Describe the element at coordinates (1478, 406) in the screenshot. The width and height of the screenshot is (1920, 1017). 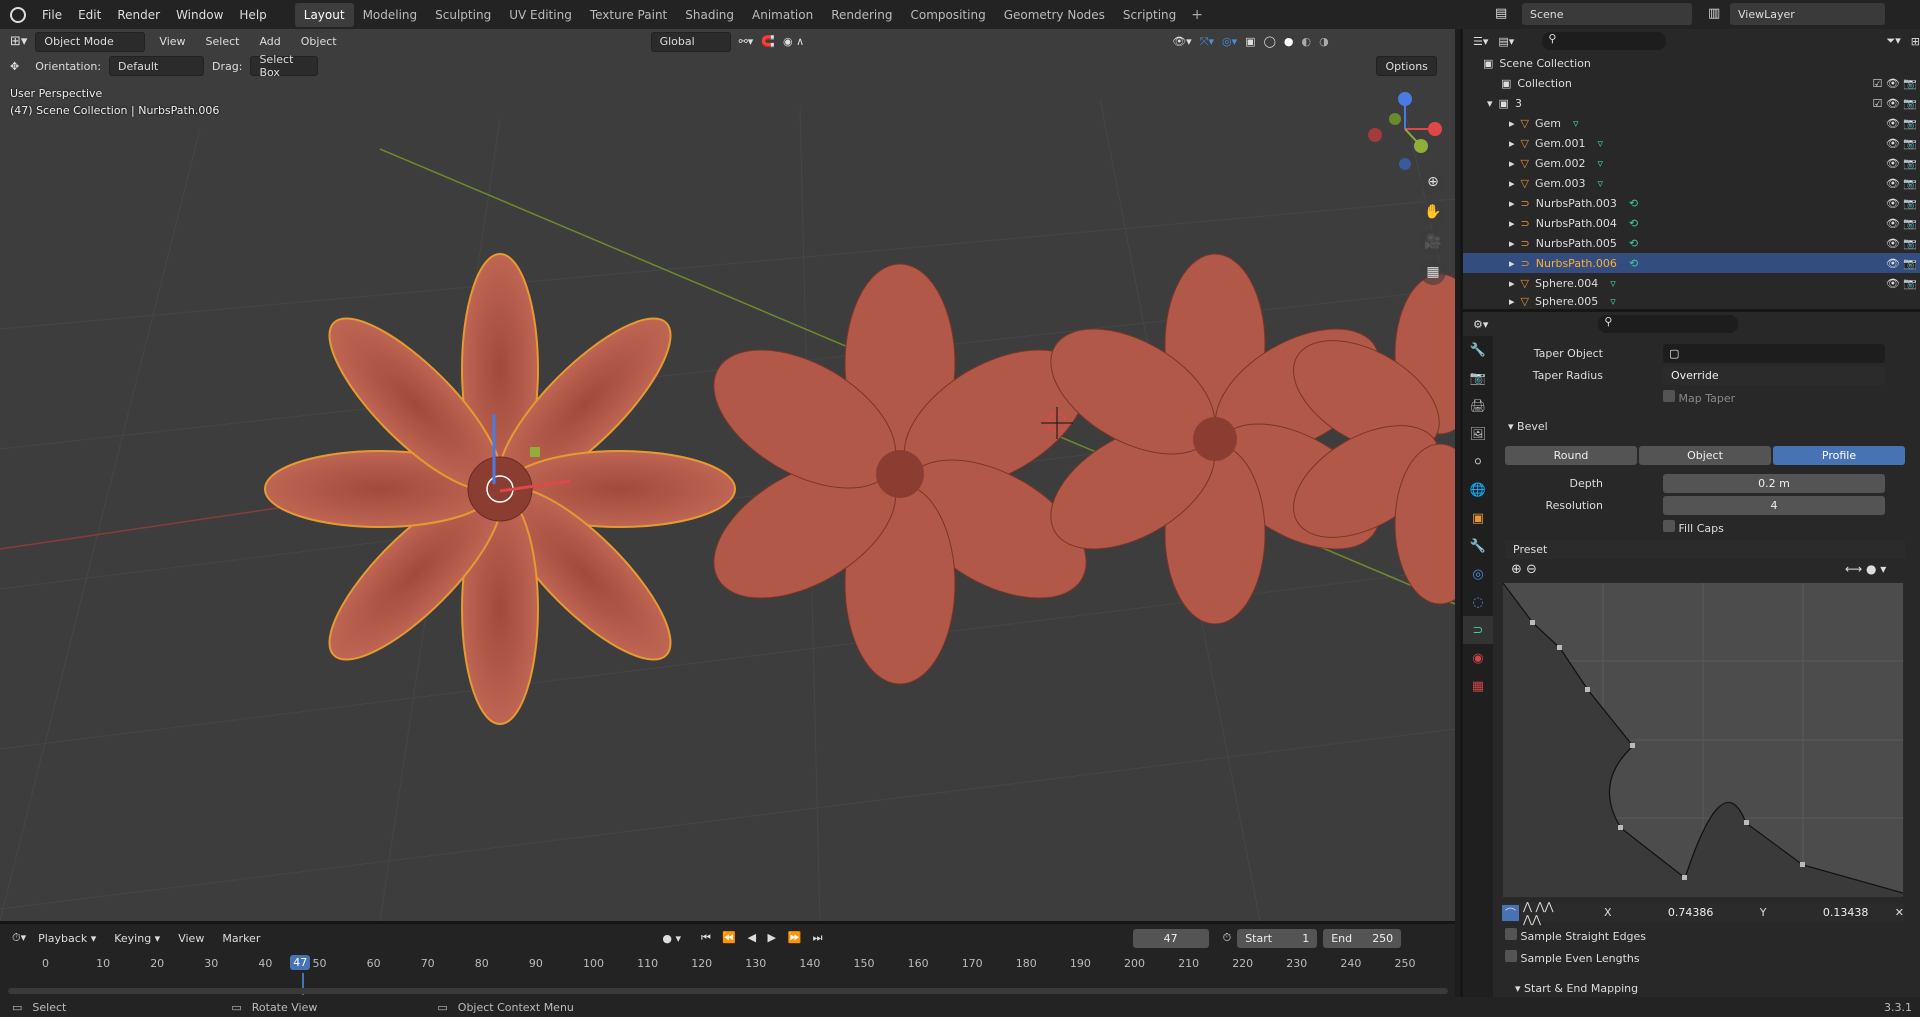
I see `output-tab-icon: 🖨` at that location.